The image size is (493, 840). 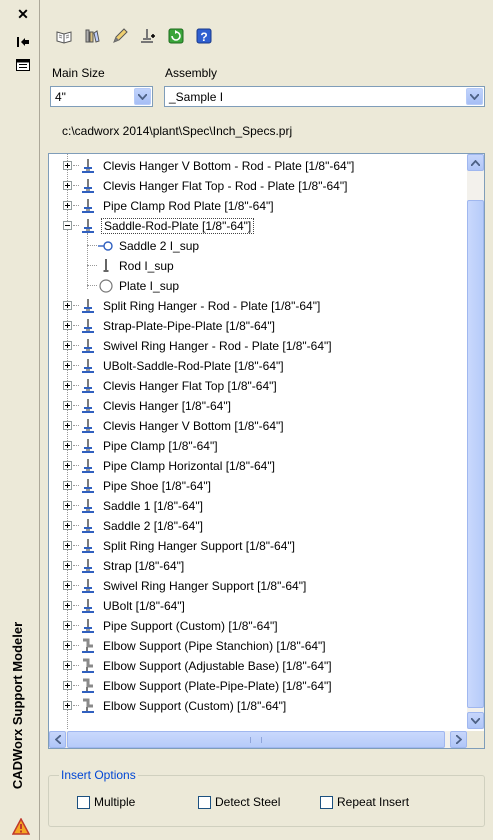 I want to click on tree-child-item: Saddle 2 I_sup, so click(x=258, y=246).